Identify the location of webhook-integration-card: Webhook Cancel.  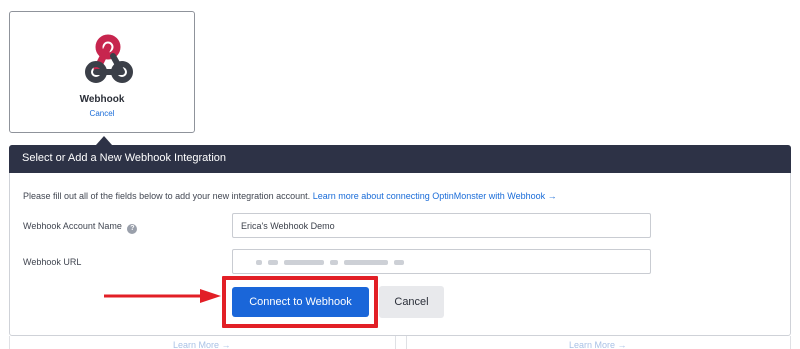
(102, 72).